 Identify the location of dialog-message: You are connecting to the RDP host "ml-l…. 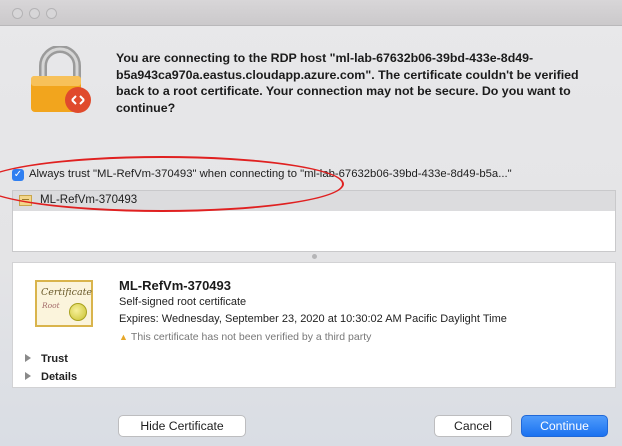
(347, 83).